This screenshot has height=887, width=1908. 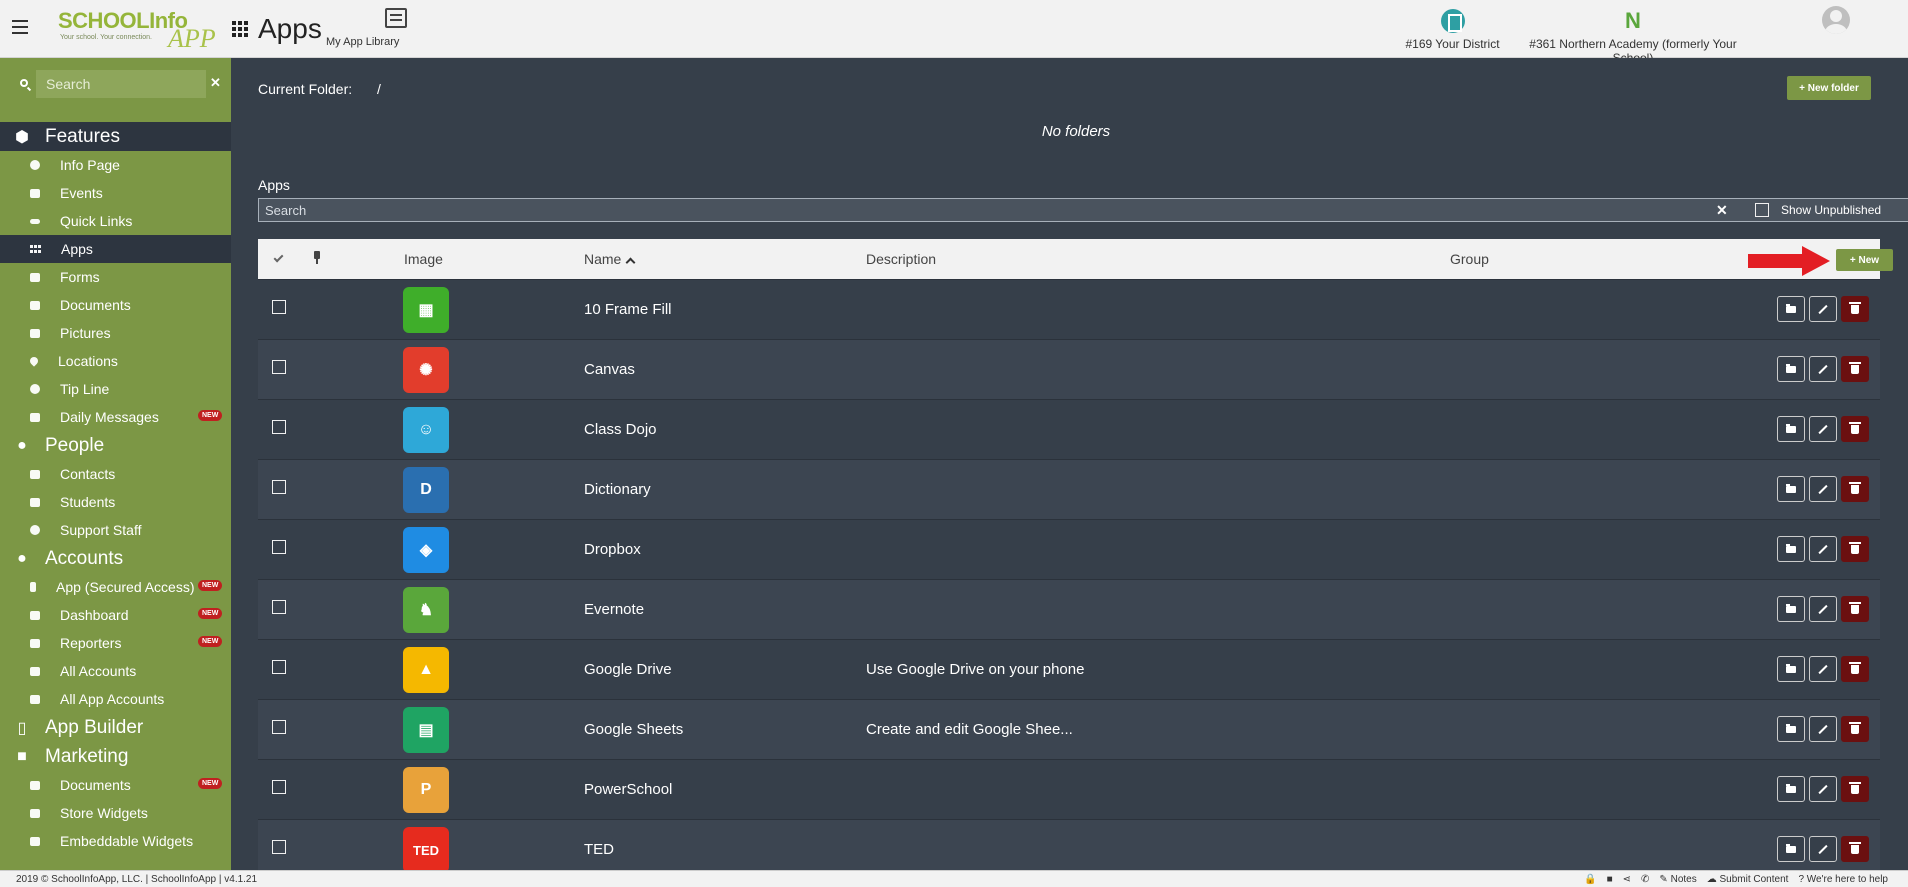 I want to click on pin-icon, so click(x=317, y=257).